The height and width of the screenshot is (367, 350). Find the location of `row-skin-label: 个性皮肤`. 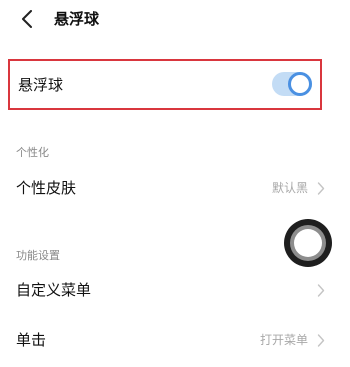

row-skin-label: 个性皮肤 is located at coordinates (46, 188).